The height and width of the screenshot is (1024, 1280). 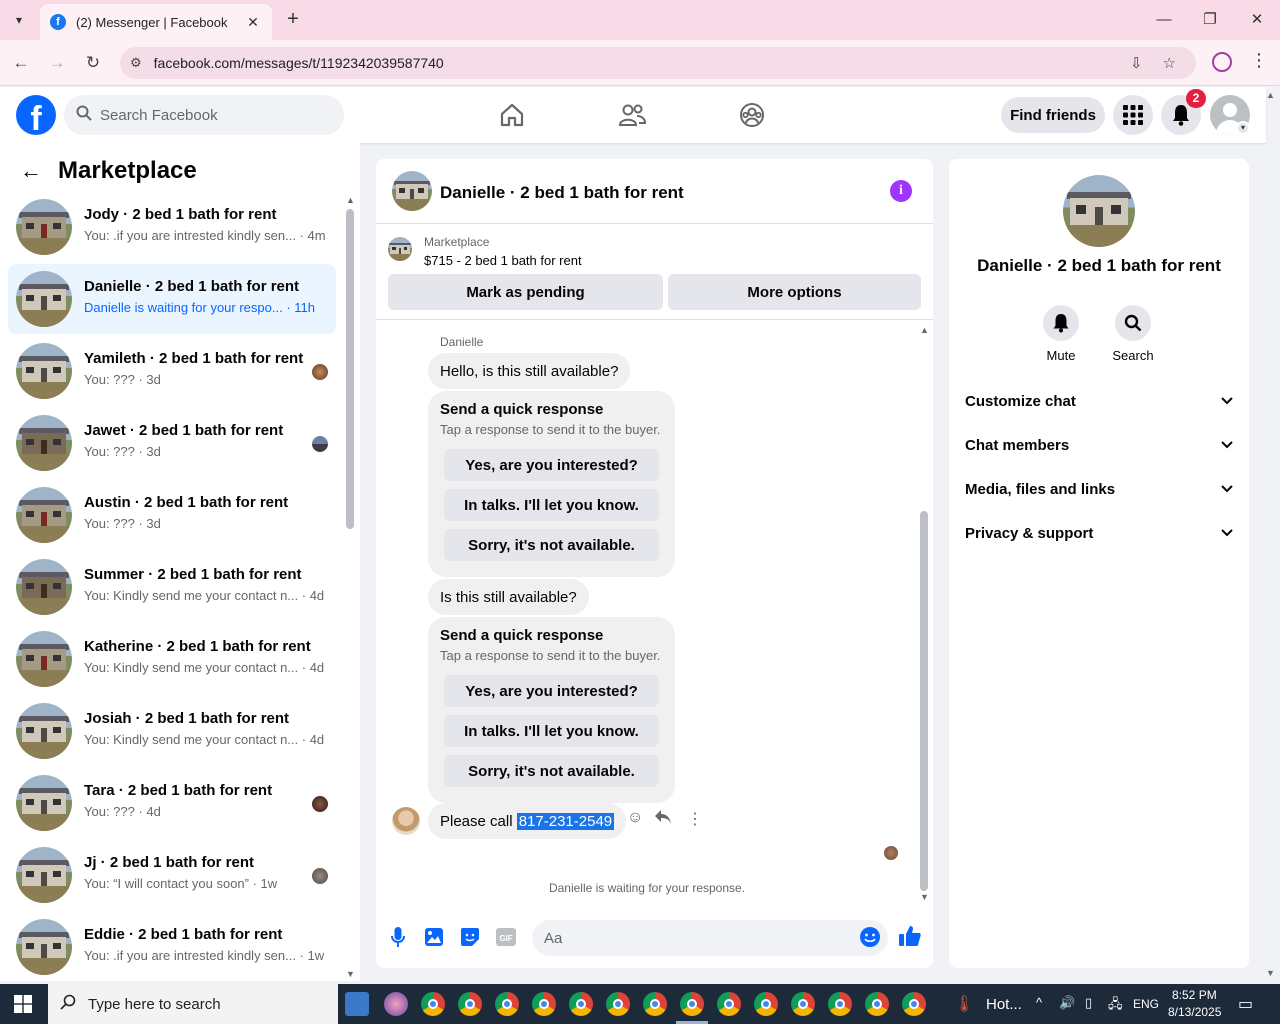 What do you see at coordinates (357, 1004) in the screenshot?
I see `file-explorer-icon` at bounding box center [357, 1004].